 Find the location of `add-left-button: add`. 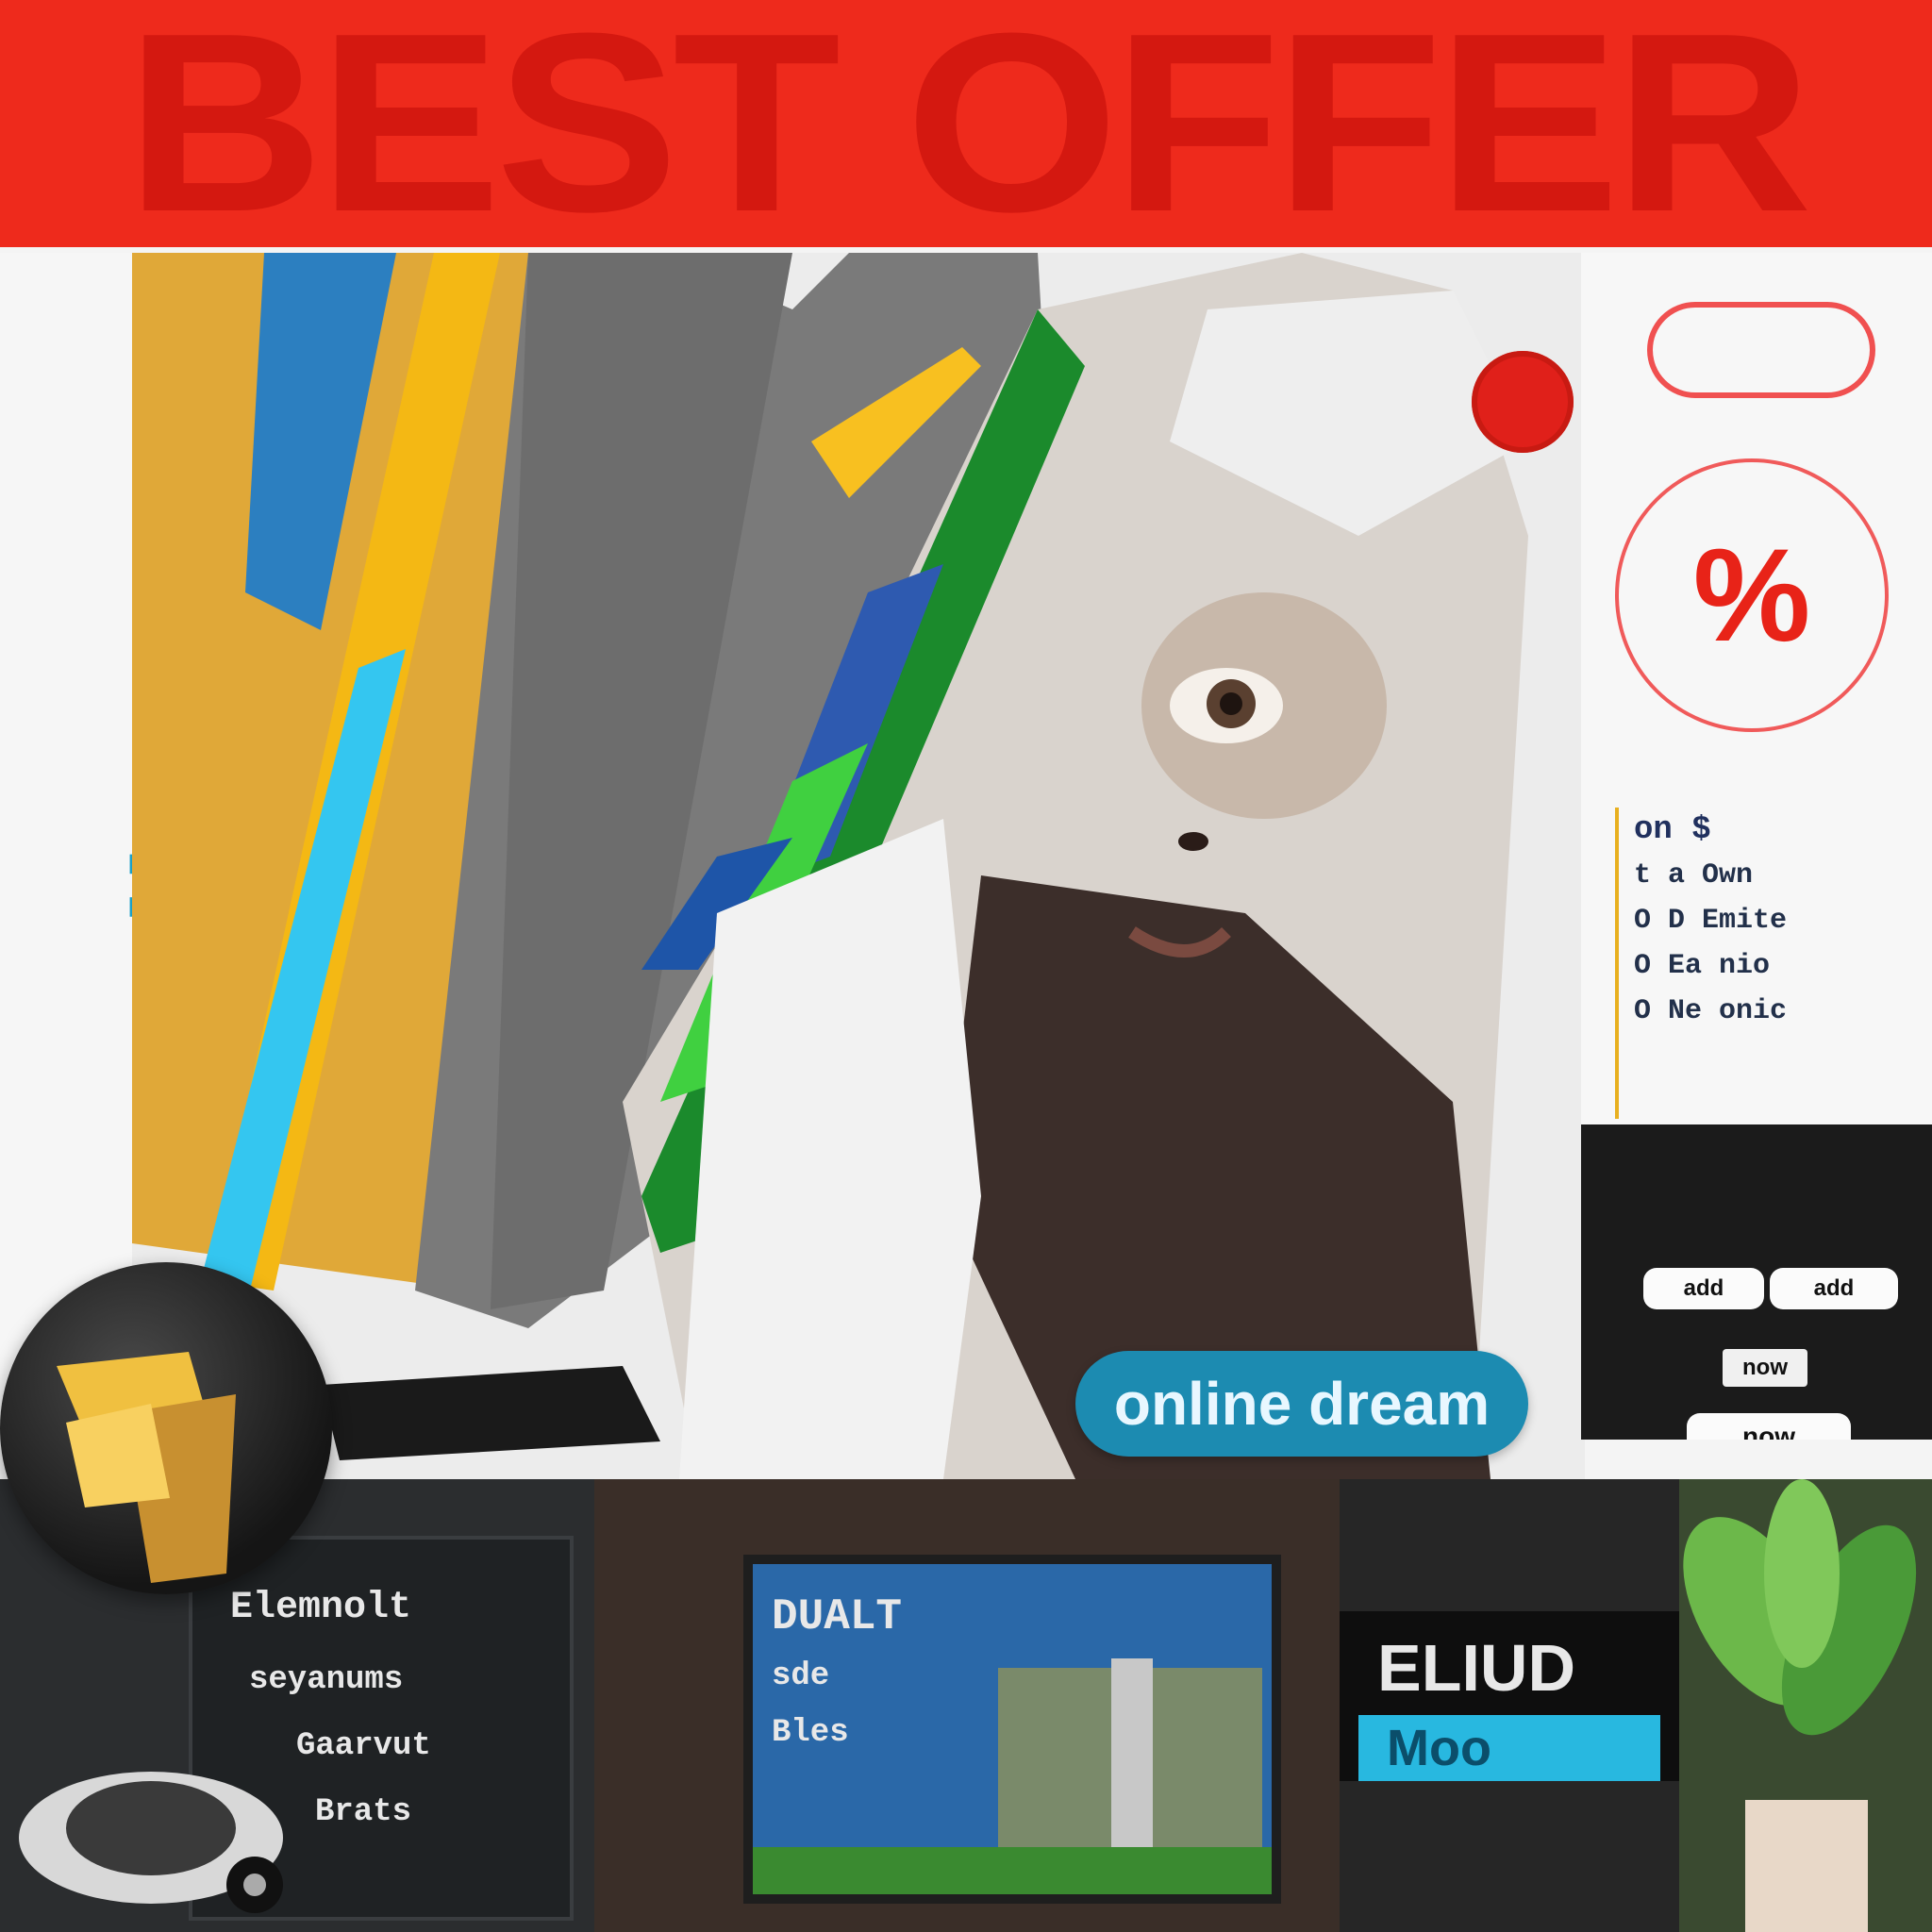

add-left-button: add is located at coordinates (1704, 1288).